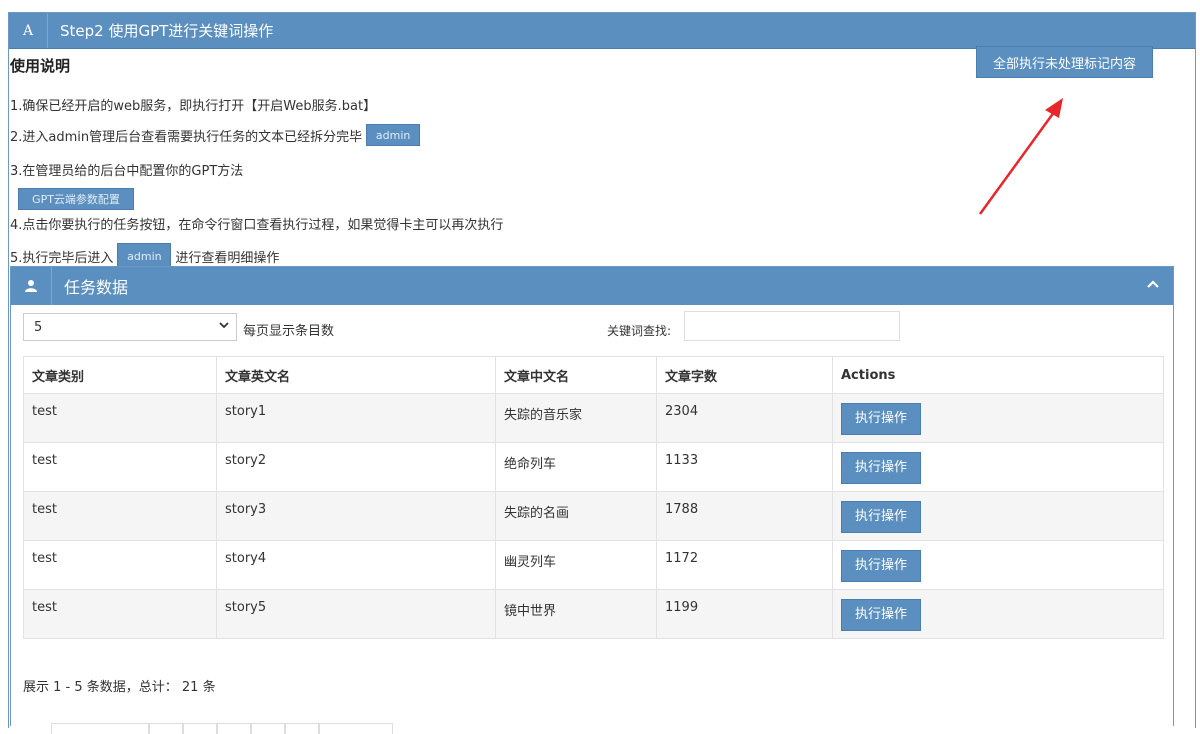  I want to click on admin-button-1: admin, so click(393, 135).